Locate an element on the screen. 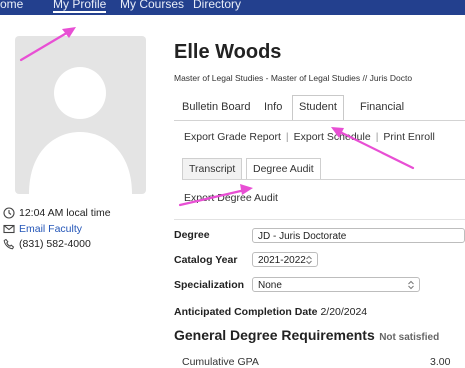 This screenshot has height=368, width=465. catalog-year-value: 2021-2022 is located at coordinates (282, 260).